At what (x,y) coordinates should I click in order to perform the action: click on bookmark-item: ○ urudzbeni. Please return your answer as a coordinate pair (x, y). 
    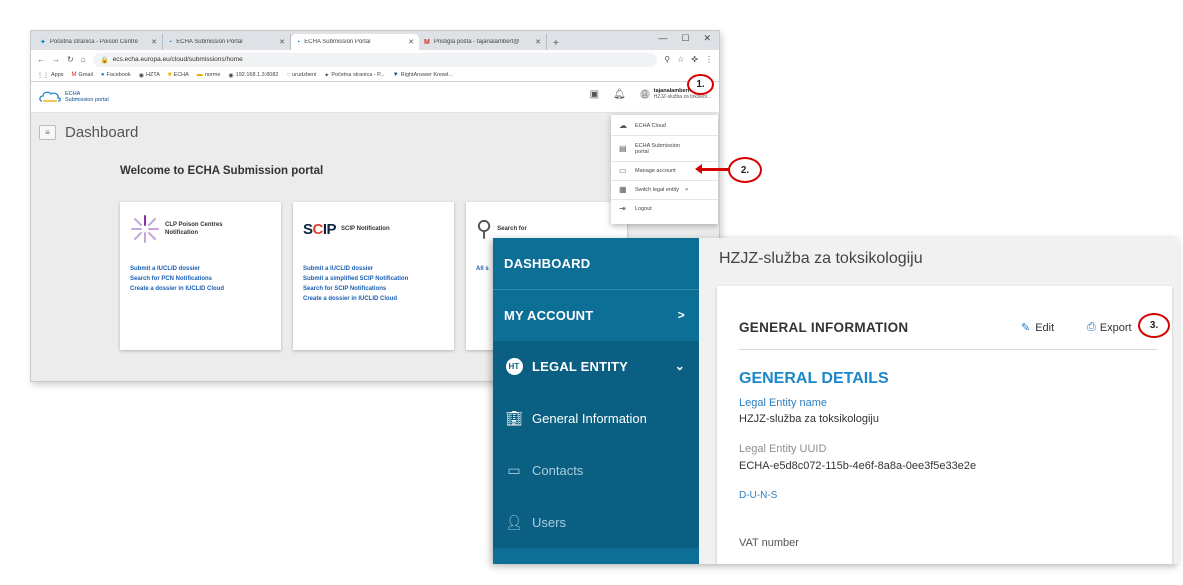
    Looking at the image, I should click on (301, 75).